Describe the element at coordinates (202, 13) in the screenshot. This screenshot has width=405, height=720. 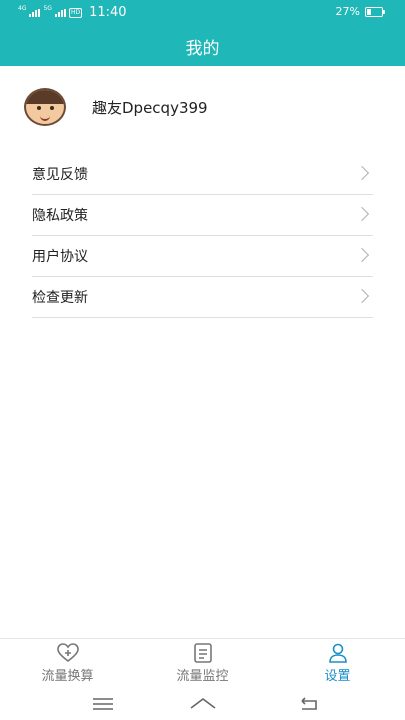
I see `status-bar: 4G 5G HD 11:40 27%` at that location.